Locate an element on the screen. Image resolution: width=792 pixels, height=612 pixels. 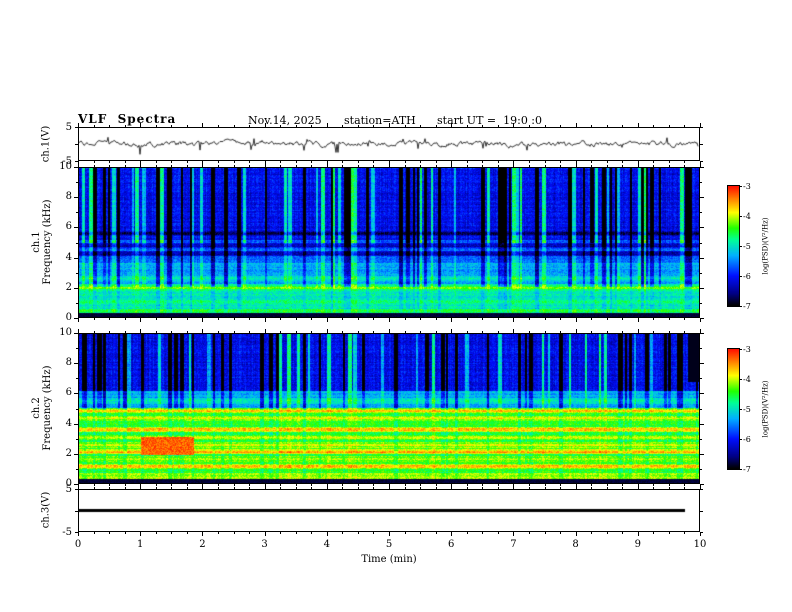
x-tick-label: 1 is located at coordinates (140, 544).